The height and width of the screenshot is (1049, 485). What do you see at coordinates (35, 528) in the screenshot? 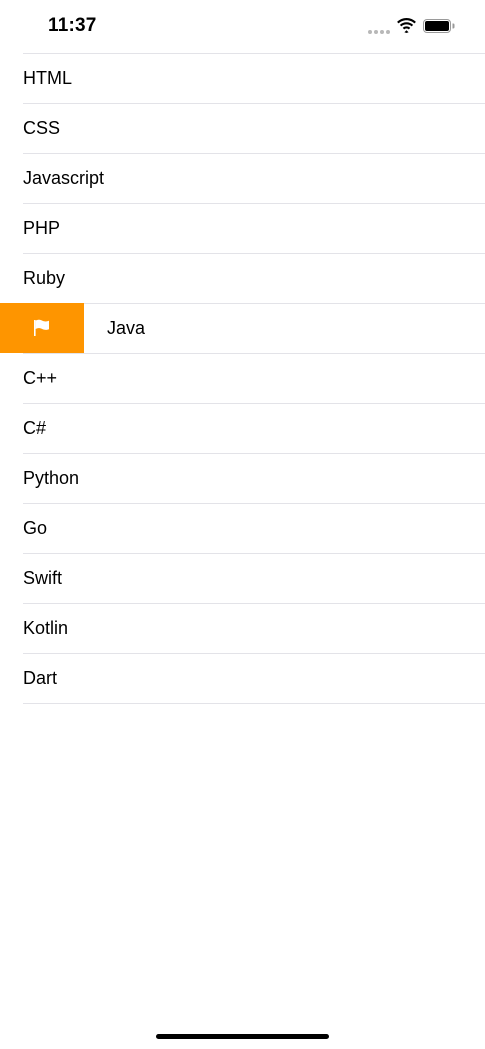
I see `list-item-label: Go` at bounding box center [35, 528].